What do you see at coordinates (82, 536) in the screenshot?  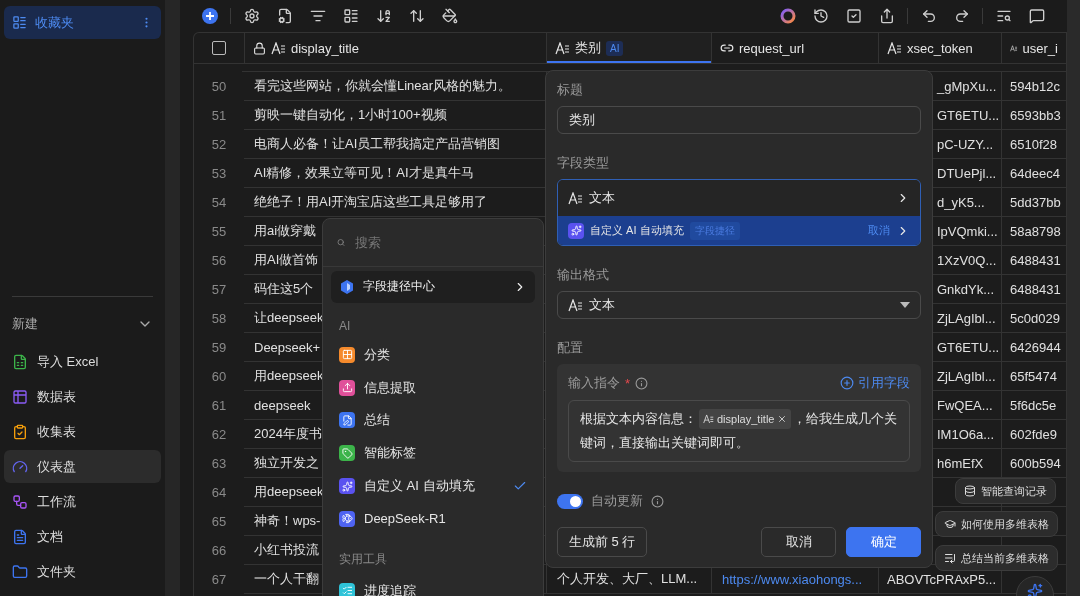 I see `sidebar-item: 文档` at bounding box center [82, 536].